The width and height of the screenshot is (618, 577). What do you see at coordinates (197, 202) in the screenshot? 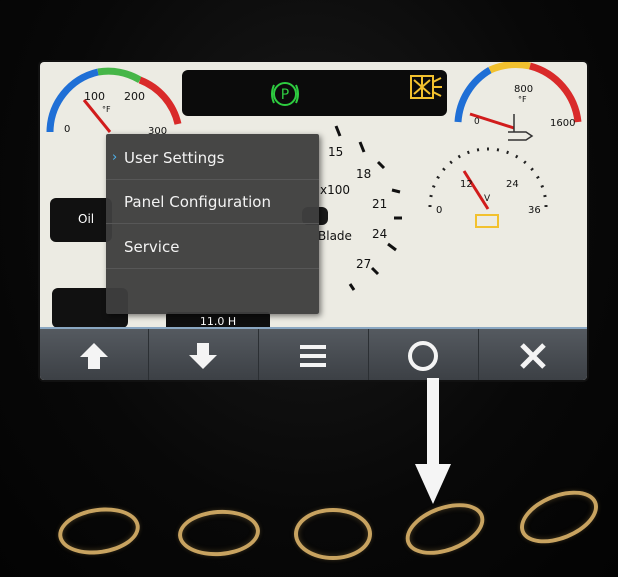
I see `menu-label-panel-configuration: Panel Configuration` at bounding box center [197, 202].